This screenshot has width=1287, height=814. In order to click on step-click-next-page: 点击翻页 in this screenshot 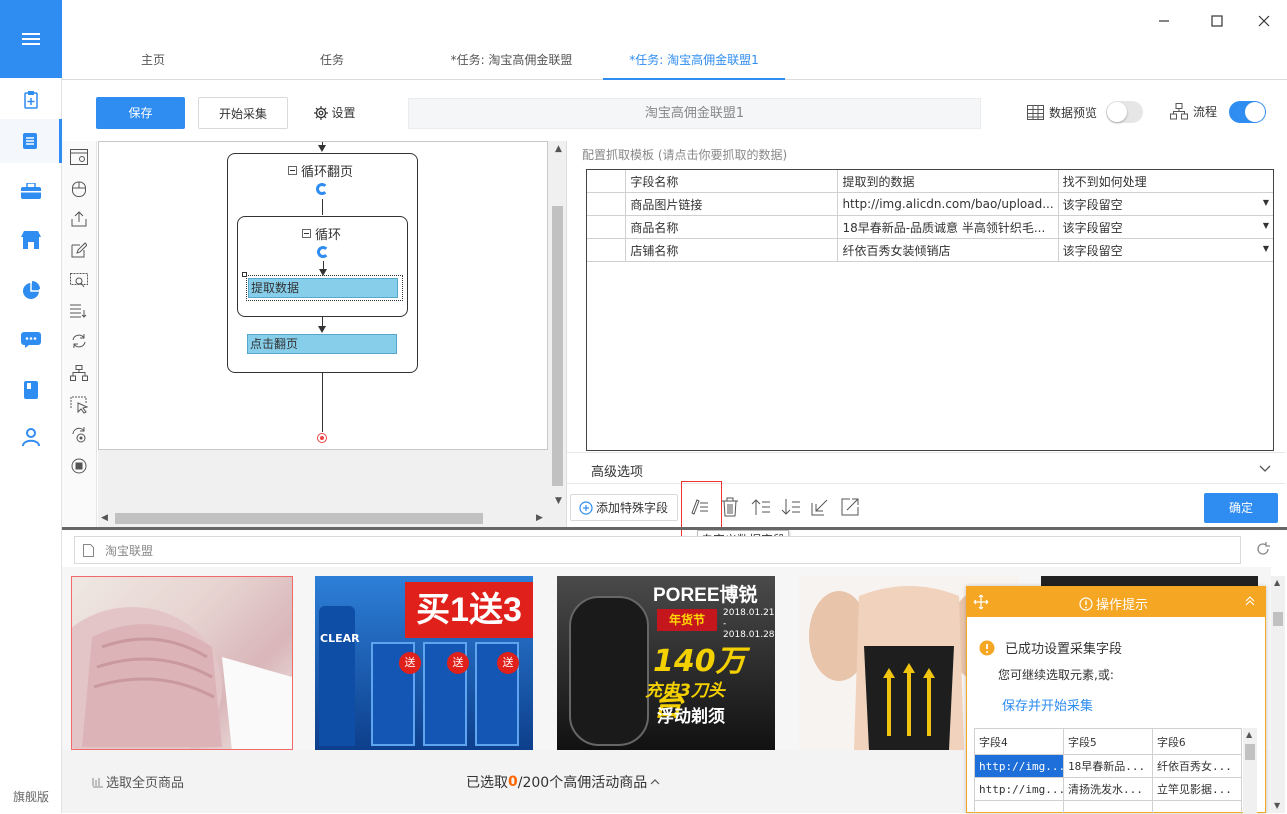, I will do `click(322, 344)`.